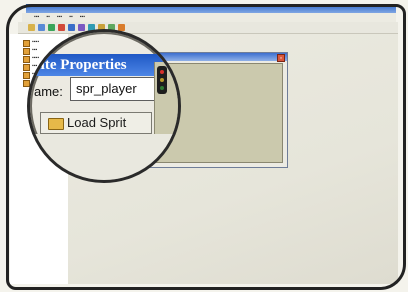 The width and height of the screenshot is (408, 292). Describe the element at coordinates (34, 50) in the screenshot. I see `tree-item: ▪▪▪` at that location.